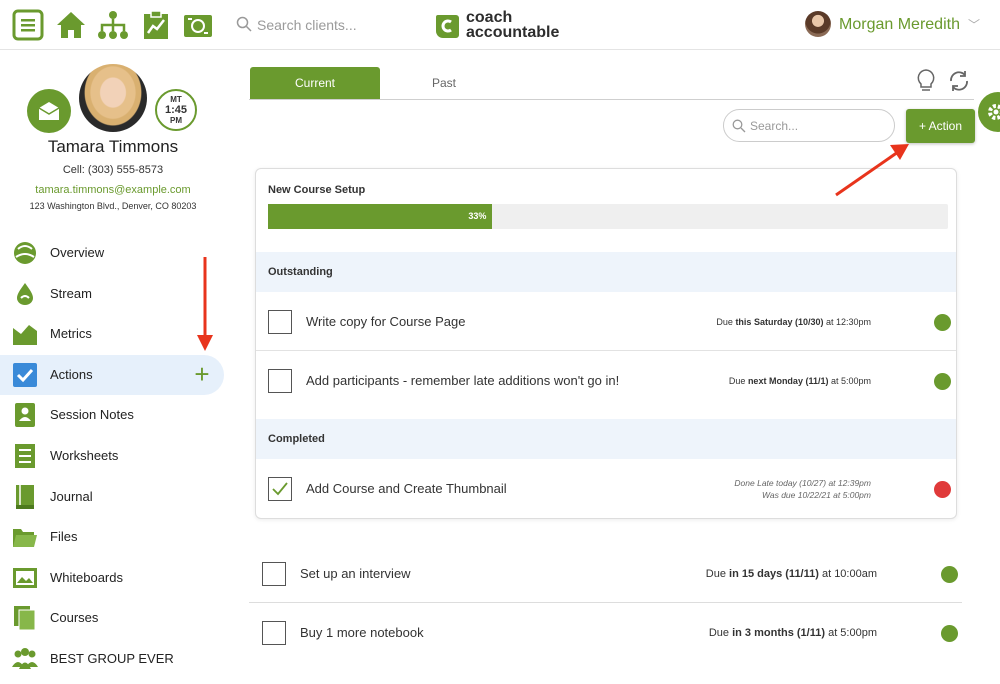  I want to click on client-email: tamara.timmons@example.com, so click(113, 190).